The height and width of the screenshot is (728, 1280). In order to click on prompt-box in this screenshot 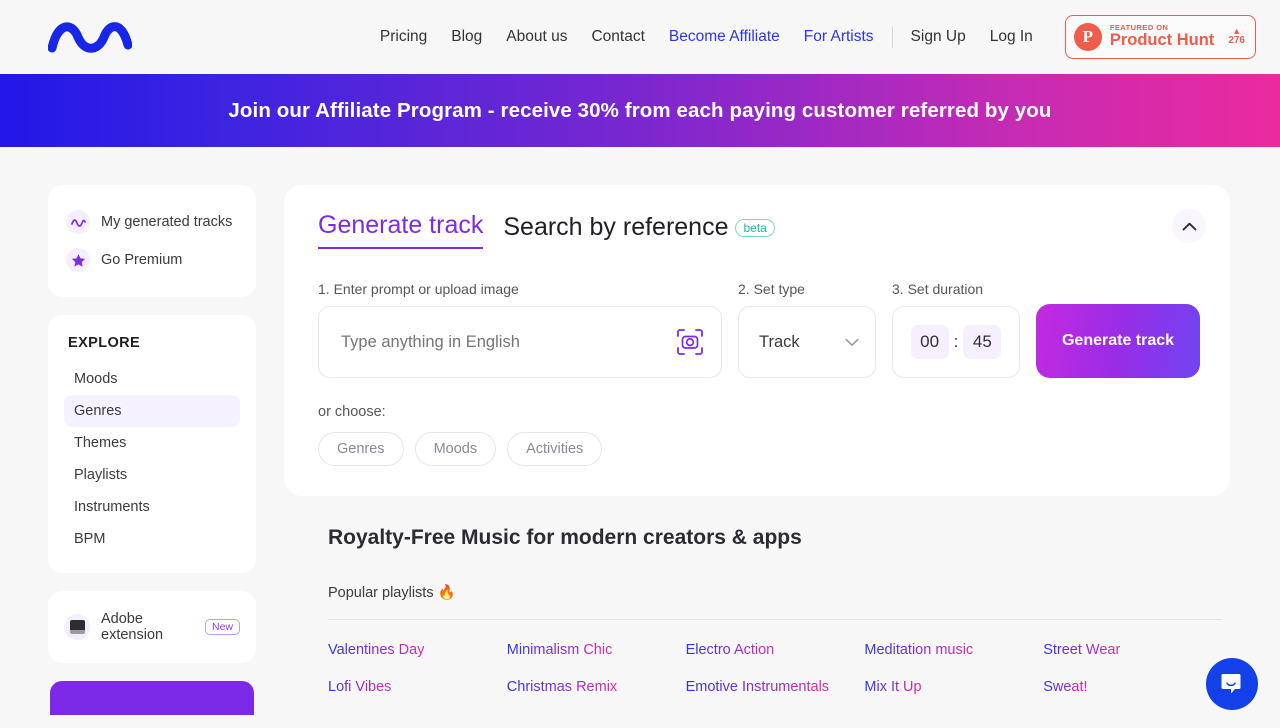, I will do `click(520, 342)`.